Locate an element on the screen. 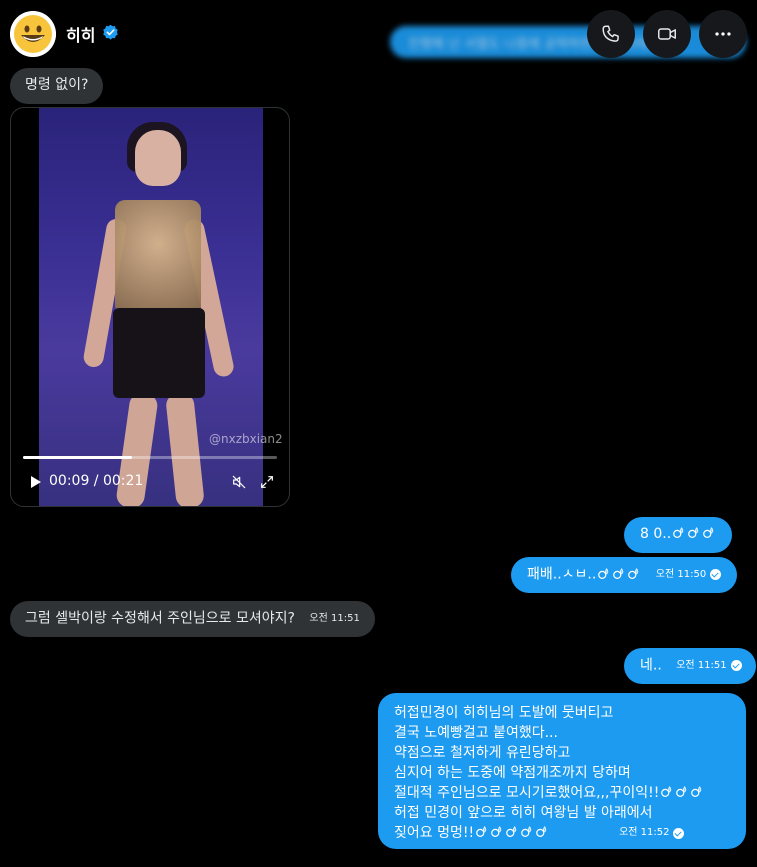 Image resolution: width=757 pixels, height=867 pixels. outgoing-message: 8 0.. is located at coordinates (678, 535).